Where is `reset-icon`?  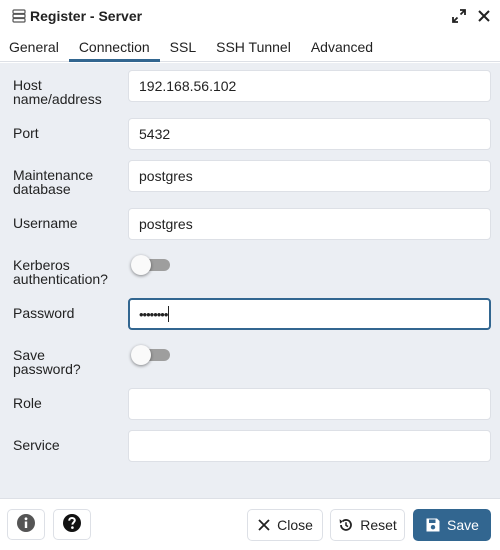
reset-icon is located at coordinates (346, 525).